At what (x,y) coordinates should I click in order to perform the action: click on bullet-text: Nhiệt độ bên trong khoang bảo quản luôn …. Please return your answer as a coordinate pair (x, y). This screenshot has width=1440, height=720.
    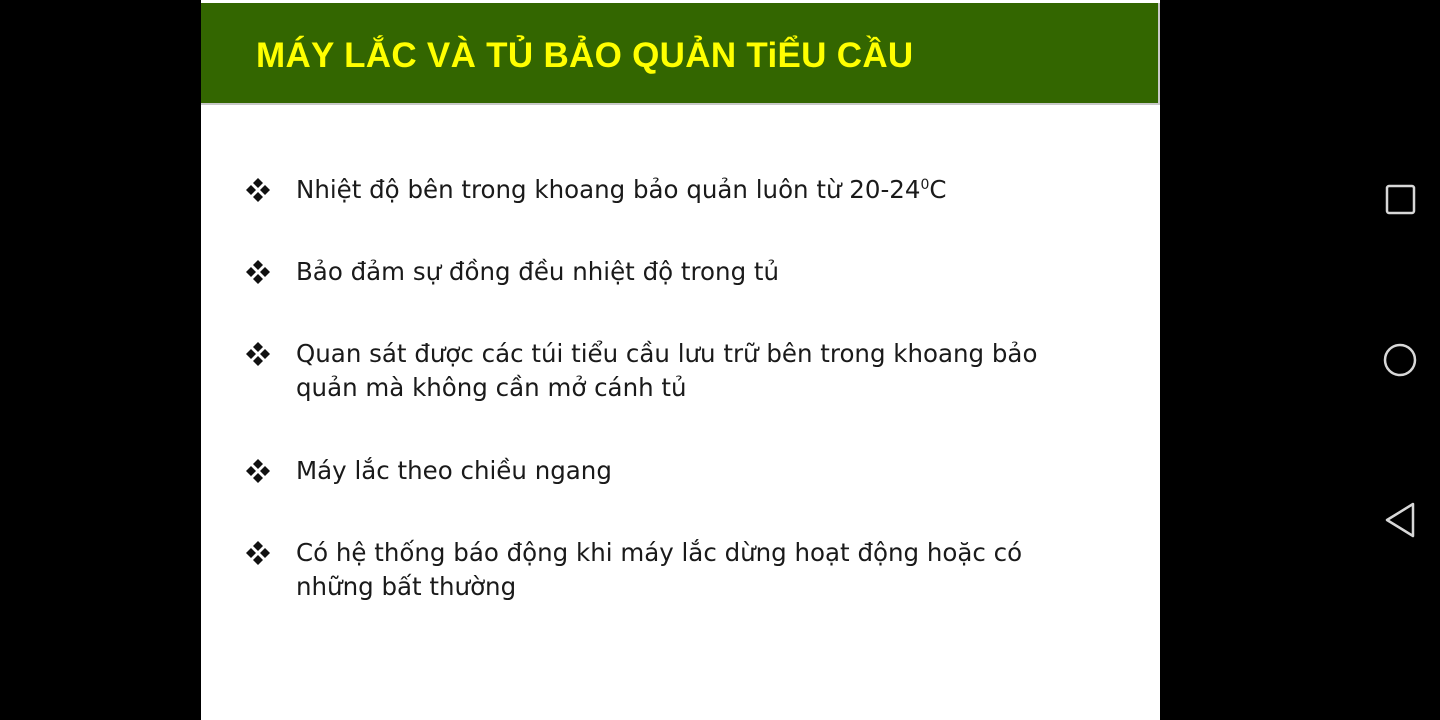
    Looking at the image, I should click on (701, 190).